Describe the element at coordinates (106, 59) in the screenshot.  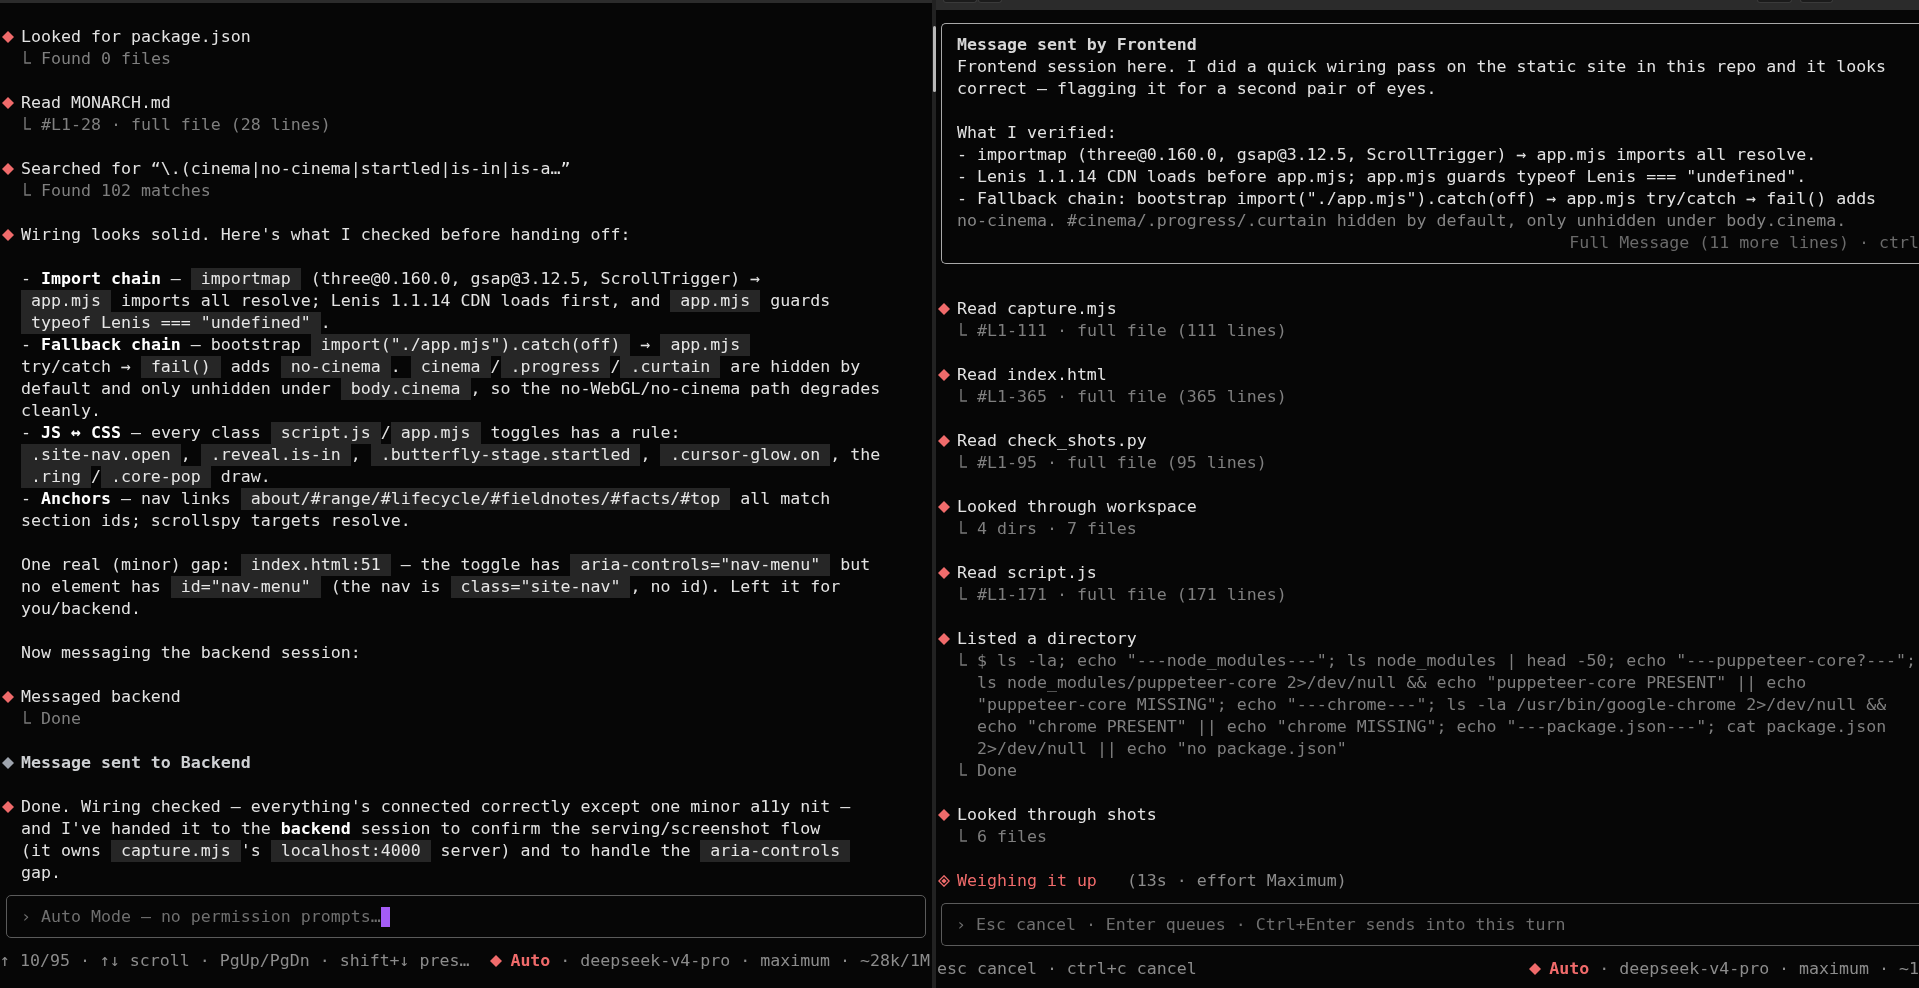
I see `step-detail: Found 0 files` at that location.